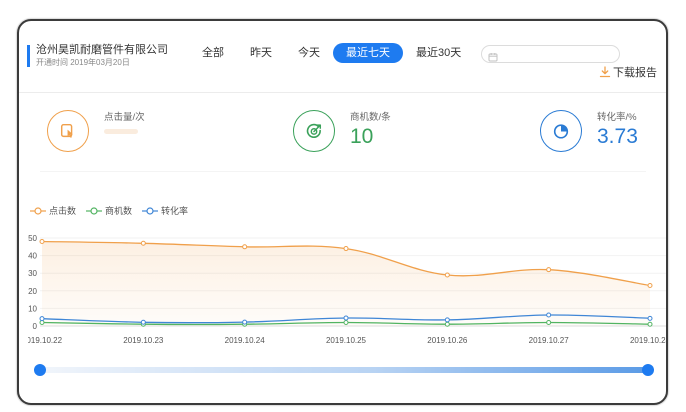 The width and height of the screenshot is (686, 412). What do you see at coordinates (102, 50) in the screenshot?
I see `company-name: 沧州昊凯耐磨管件有限公司` at bounding box center [102, 50].